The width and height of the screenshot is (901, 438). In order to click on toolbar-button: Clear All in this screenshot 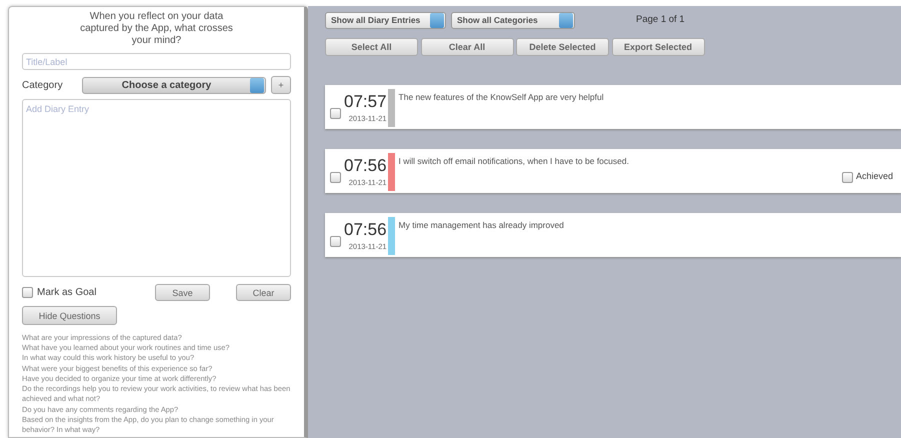, I will do `click(467, 47)`.